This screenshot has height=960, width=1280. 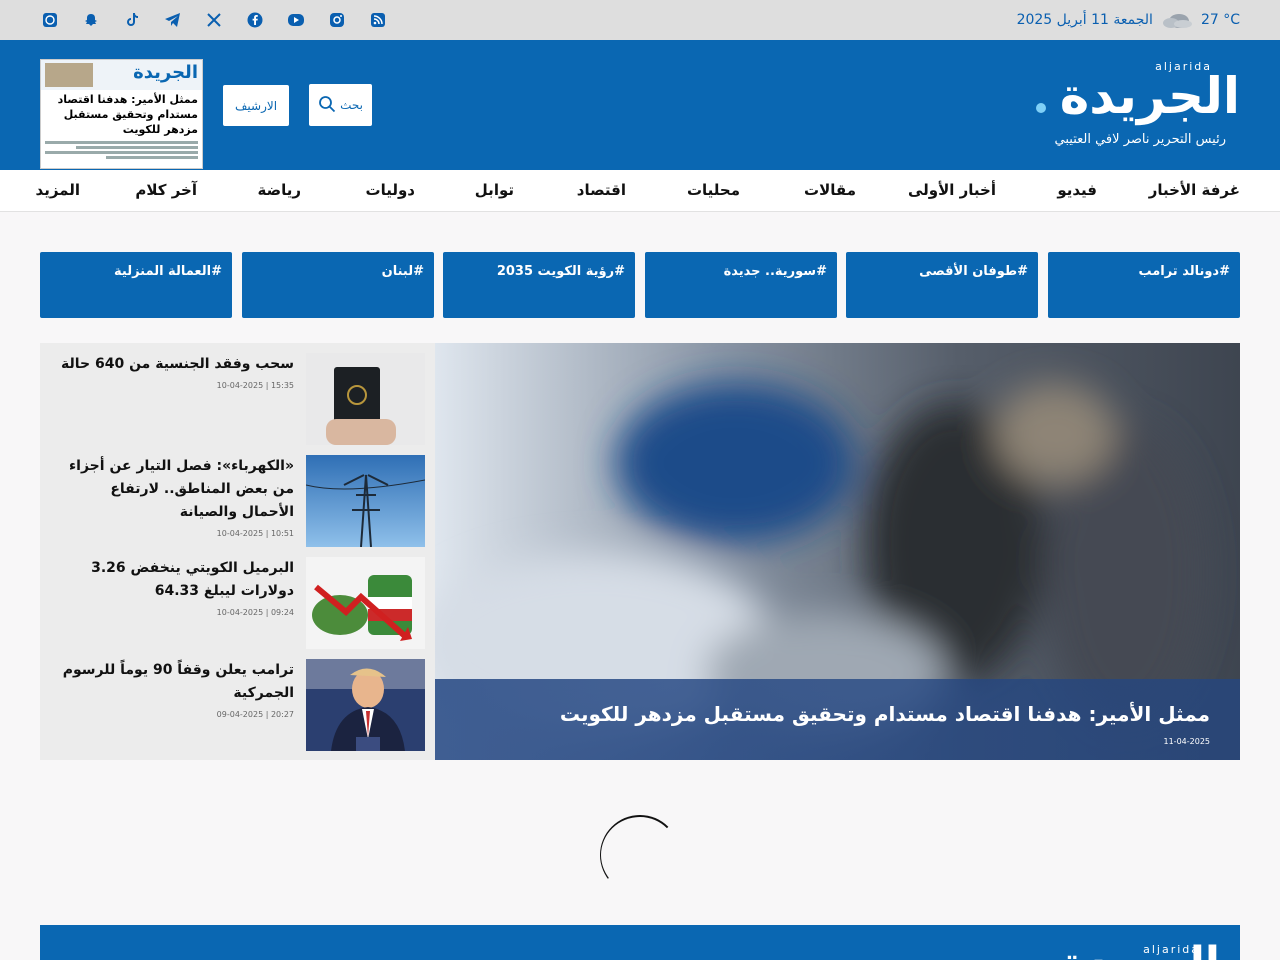 What do you see at coordinates (1140, 949) in the screenshot?
I see `footer-logo-arabic: الجريدة` at bounding box center [1140, 949].